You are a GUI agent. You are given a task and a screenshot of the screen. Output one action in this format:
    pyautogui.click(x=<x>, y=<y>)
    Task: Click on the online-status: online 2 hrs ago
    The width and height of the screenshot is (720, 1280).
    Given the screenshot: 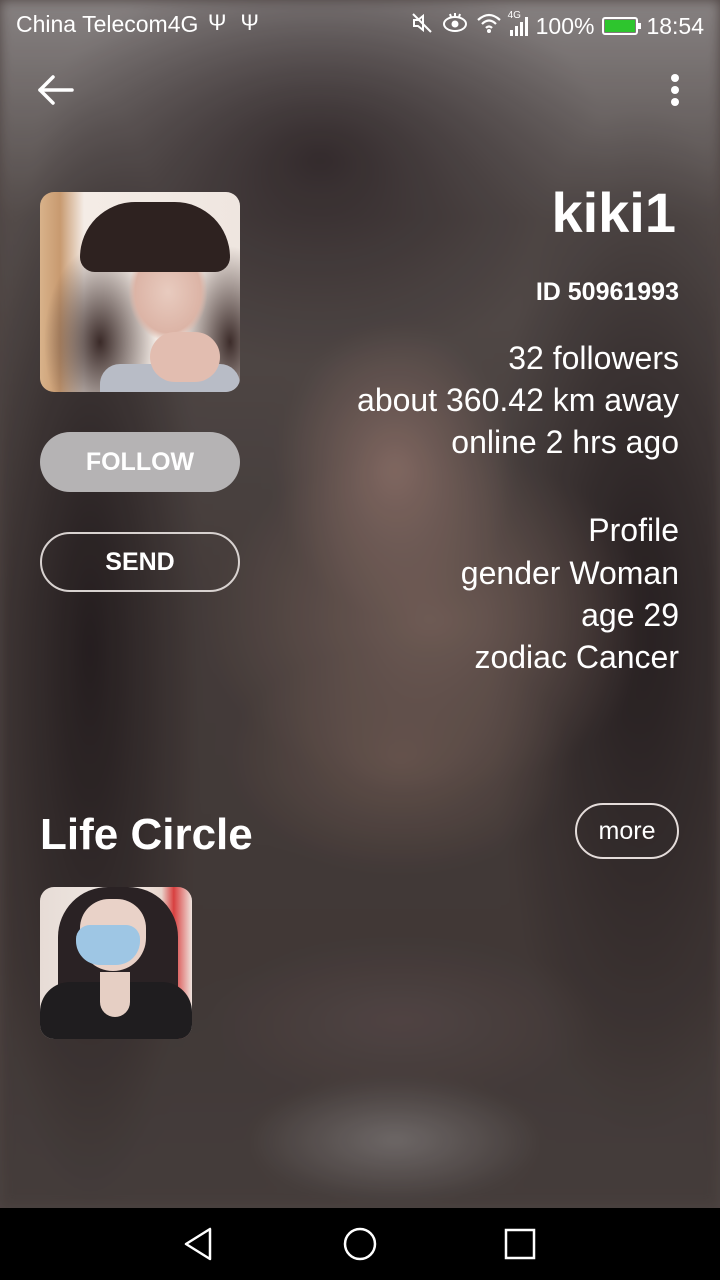 What is the action you would take?
    pyautogui.click(x=565, y=442)
    